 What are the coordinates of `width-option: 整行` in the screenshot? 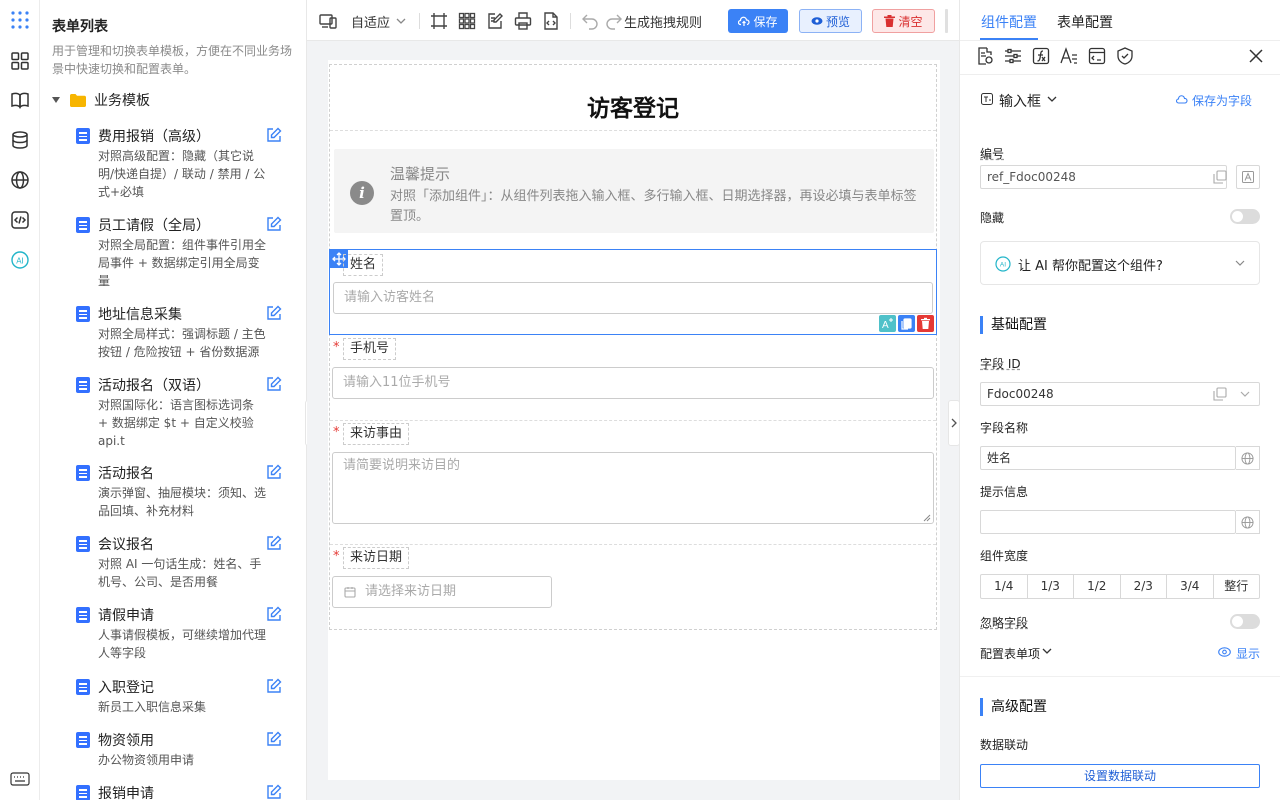 It's located at (1237, 586).